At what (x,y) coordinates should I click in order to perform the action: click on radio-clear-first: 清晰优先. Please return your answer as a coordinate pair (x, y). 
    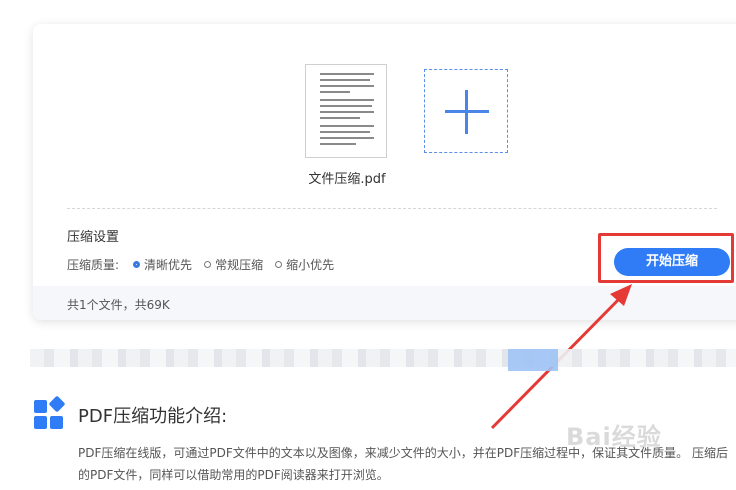
    Looking at the image, I should click on (162, 264).